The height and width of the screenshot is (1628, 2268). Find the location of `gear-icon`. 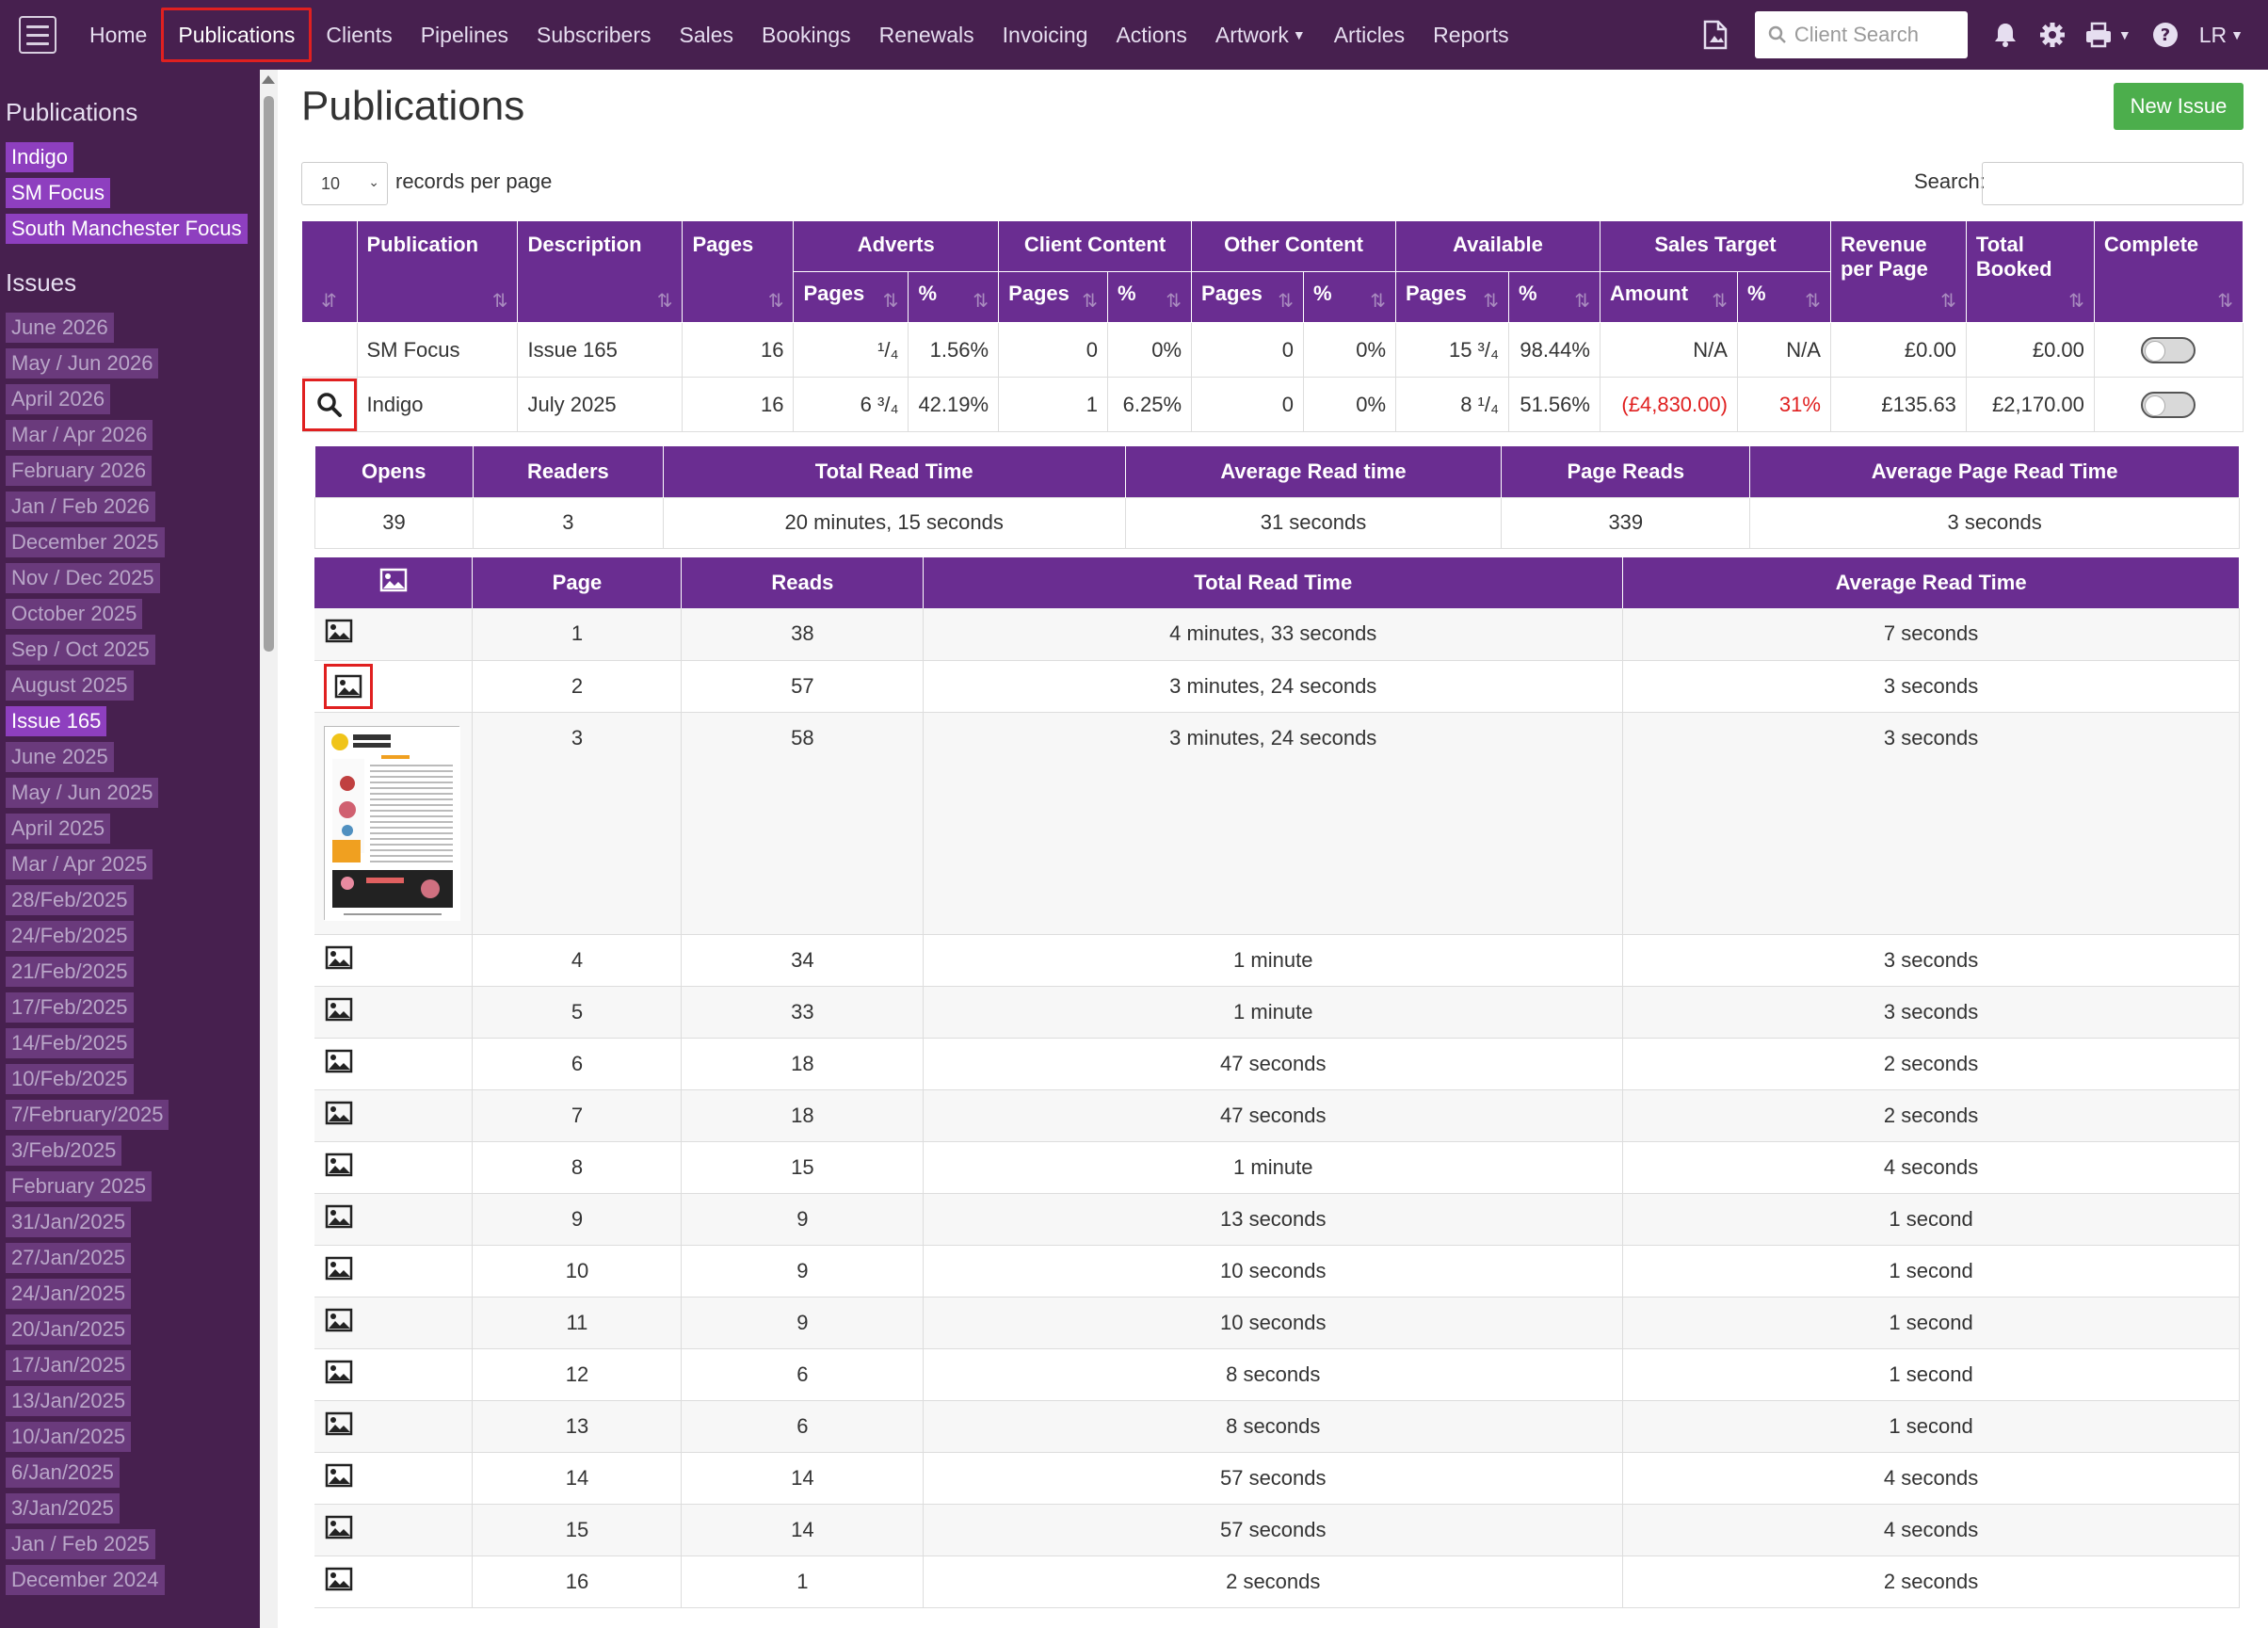

gear-icon is located at coordinates (2052, 35).